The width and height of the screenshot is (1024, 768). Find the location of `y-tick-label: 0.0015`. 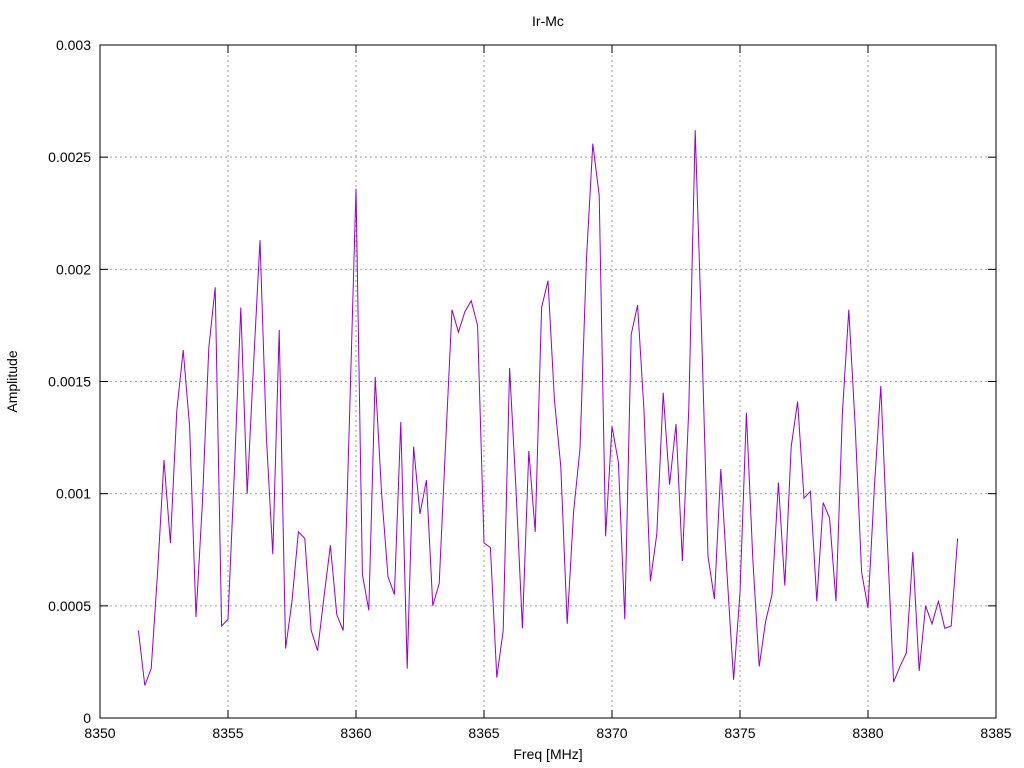

y-tick-label: 0.0015 is located at coordinates (69, 382).